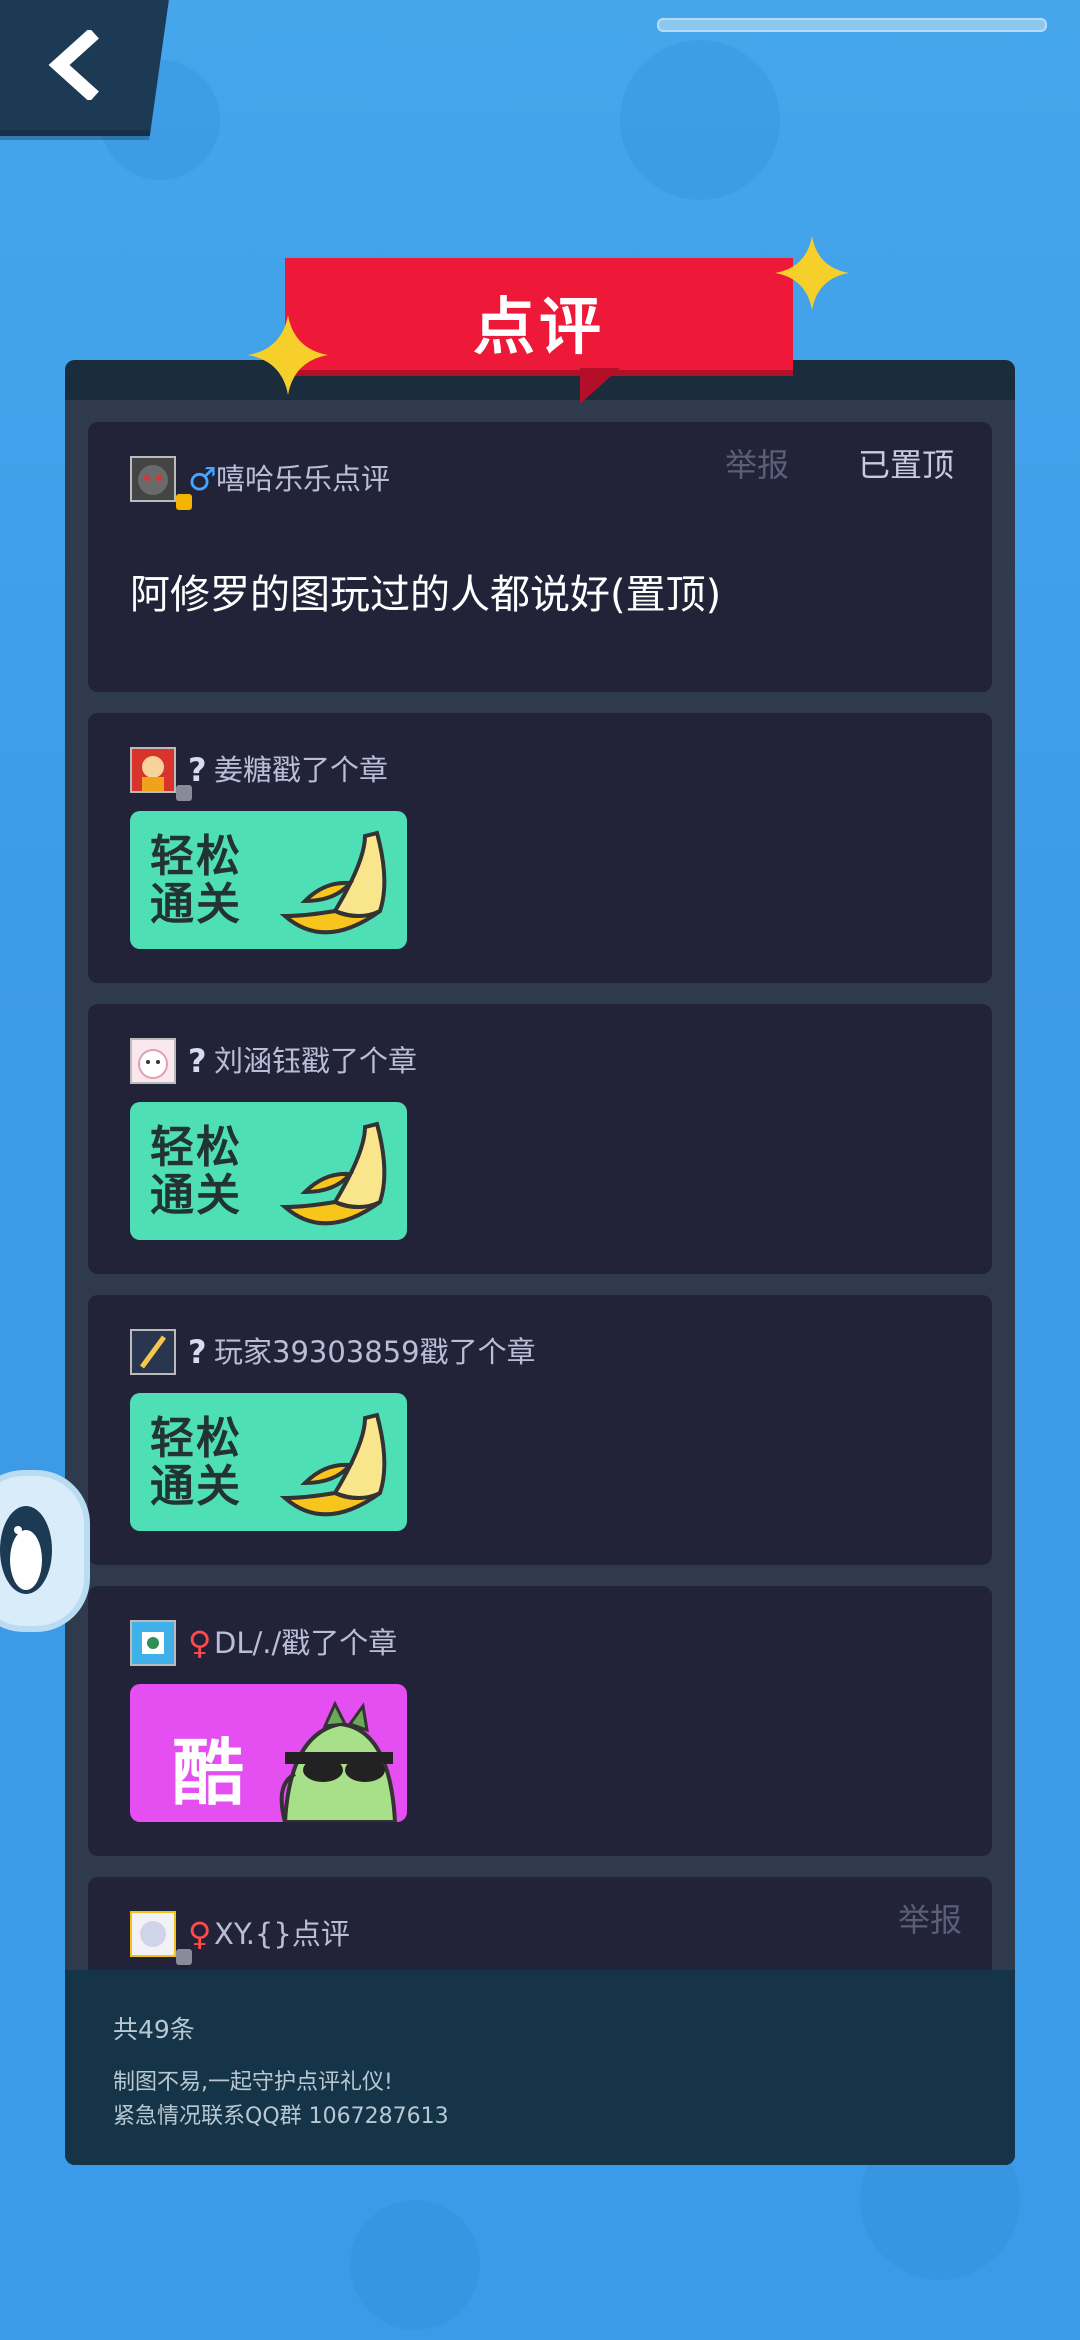 Image resolution: width=1080 pixels, height=2340 pixels. I want to click on penguin-icon, so click(26, 1550).